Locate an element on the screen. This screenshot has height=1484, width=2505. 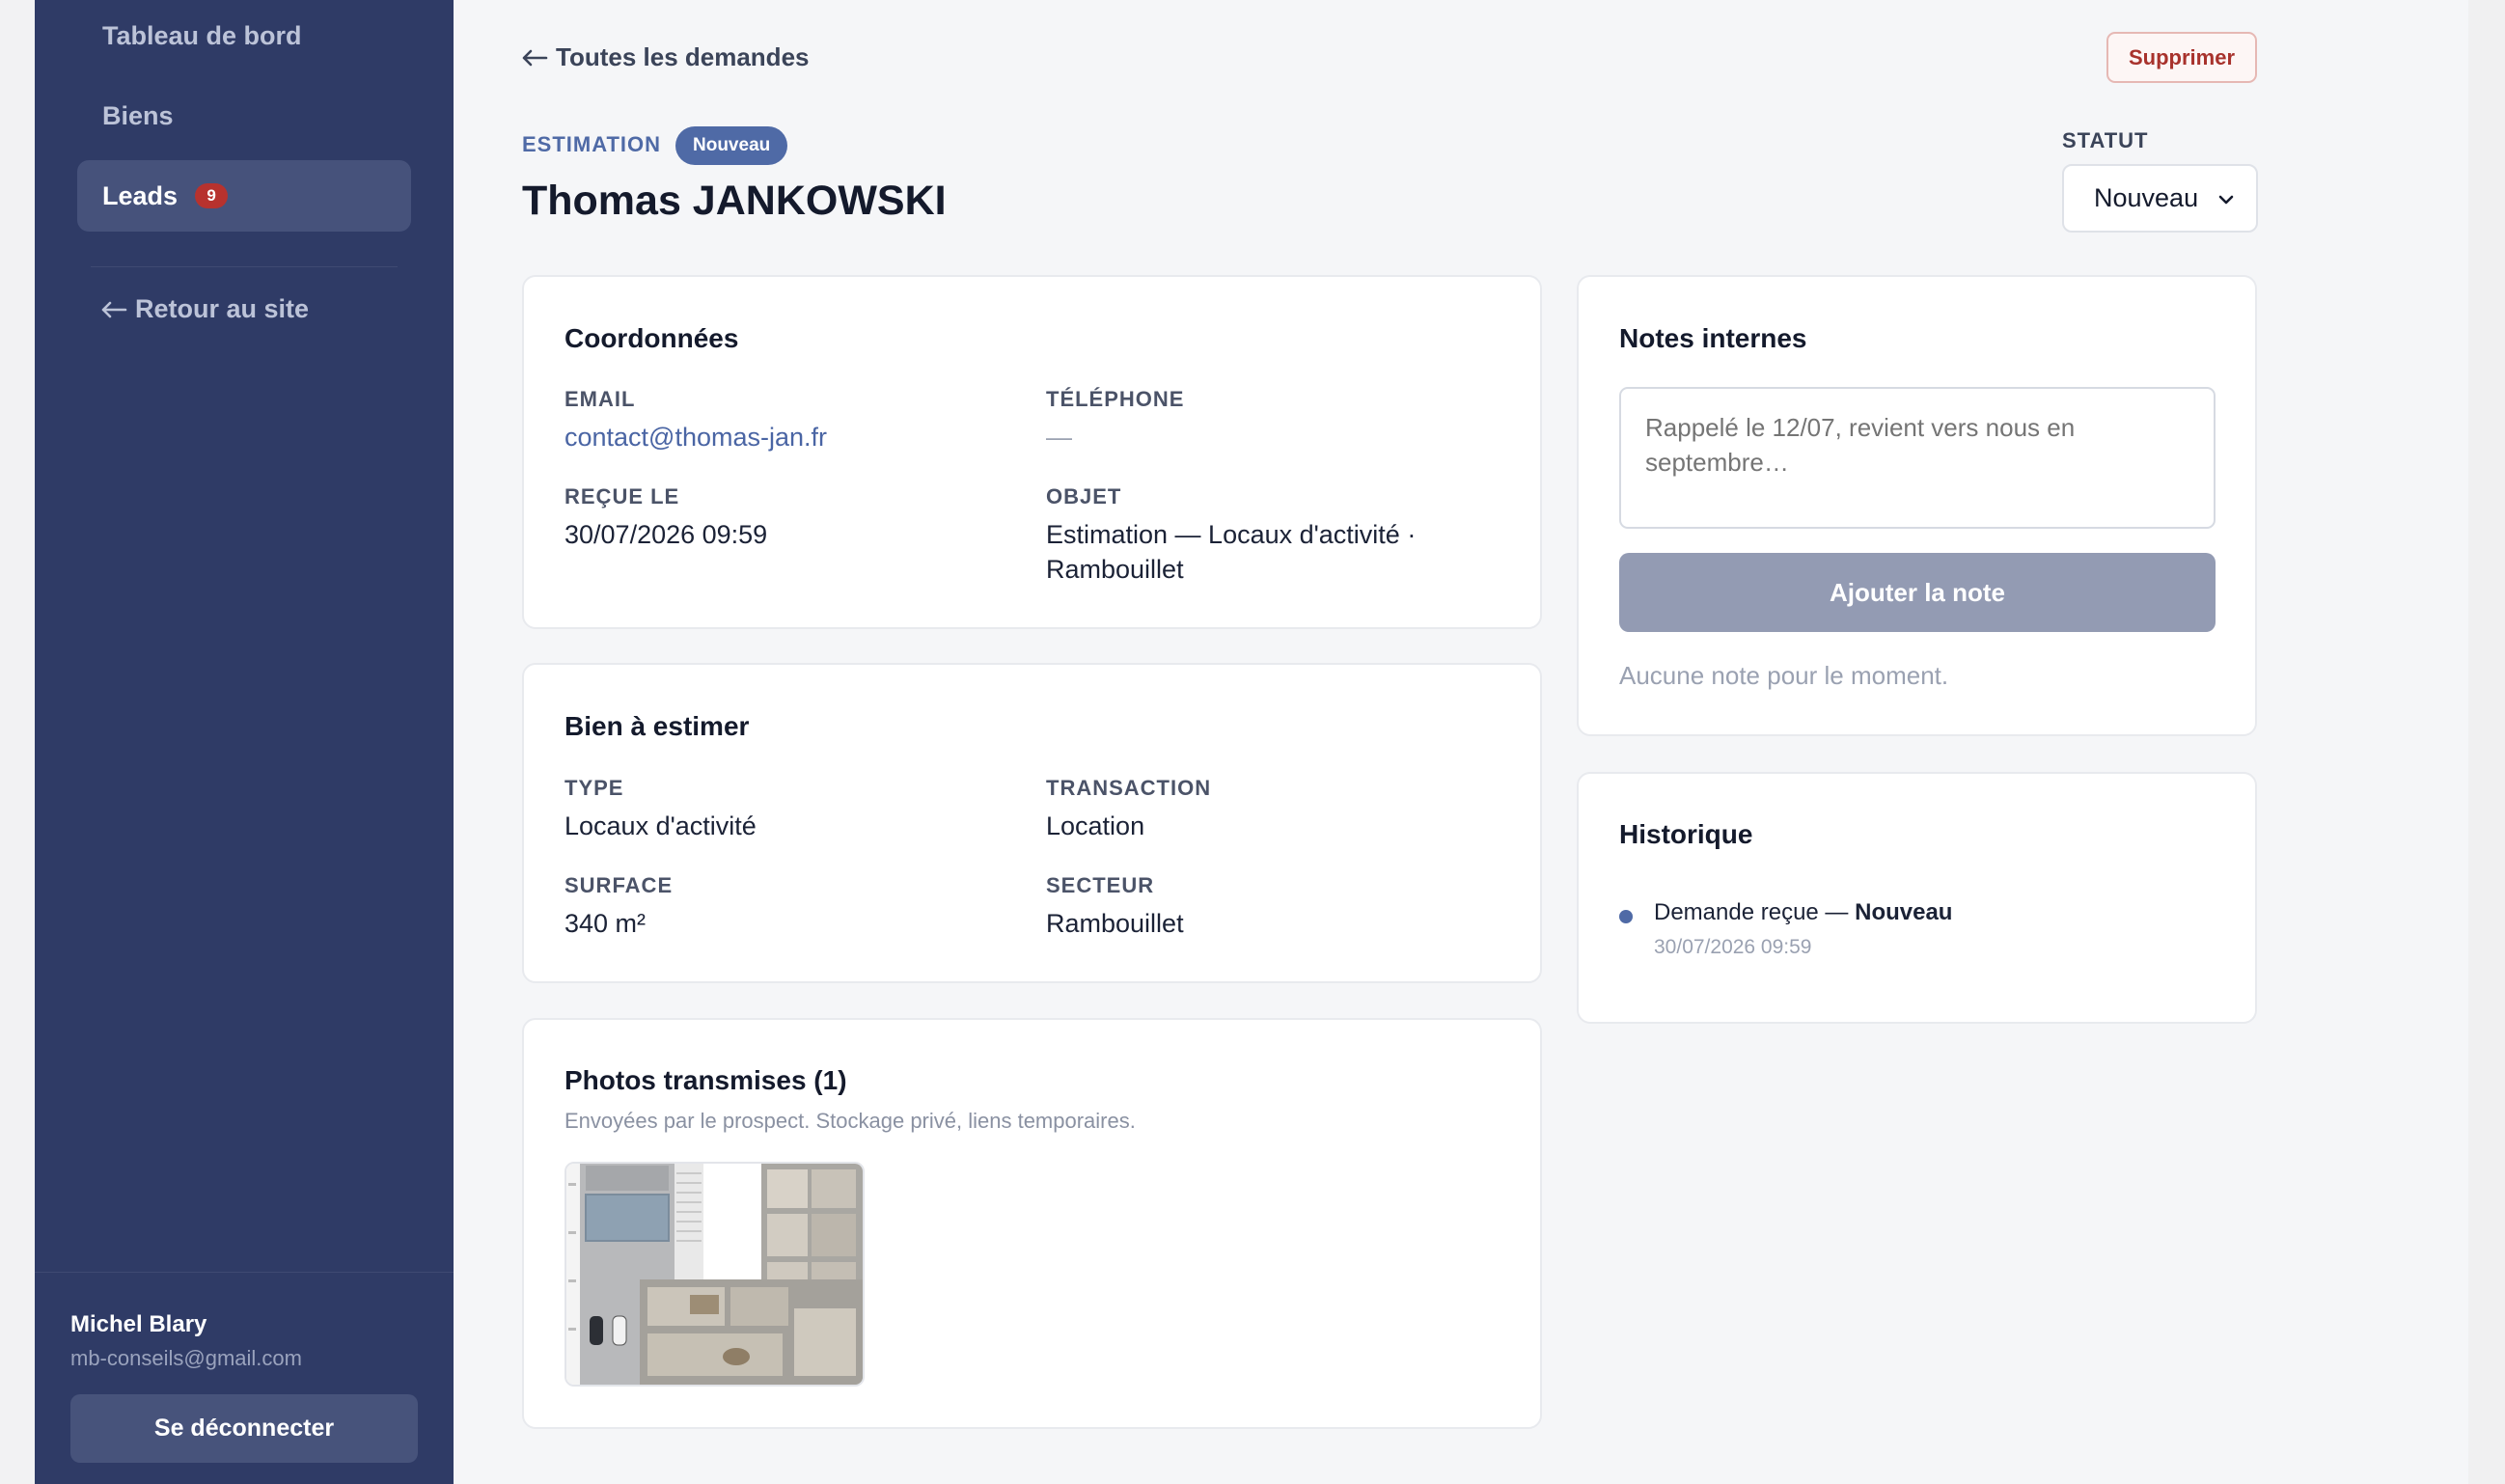
page-title: Thomas JANKOWSKI is located at coordinates (734, 201).